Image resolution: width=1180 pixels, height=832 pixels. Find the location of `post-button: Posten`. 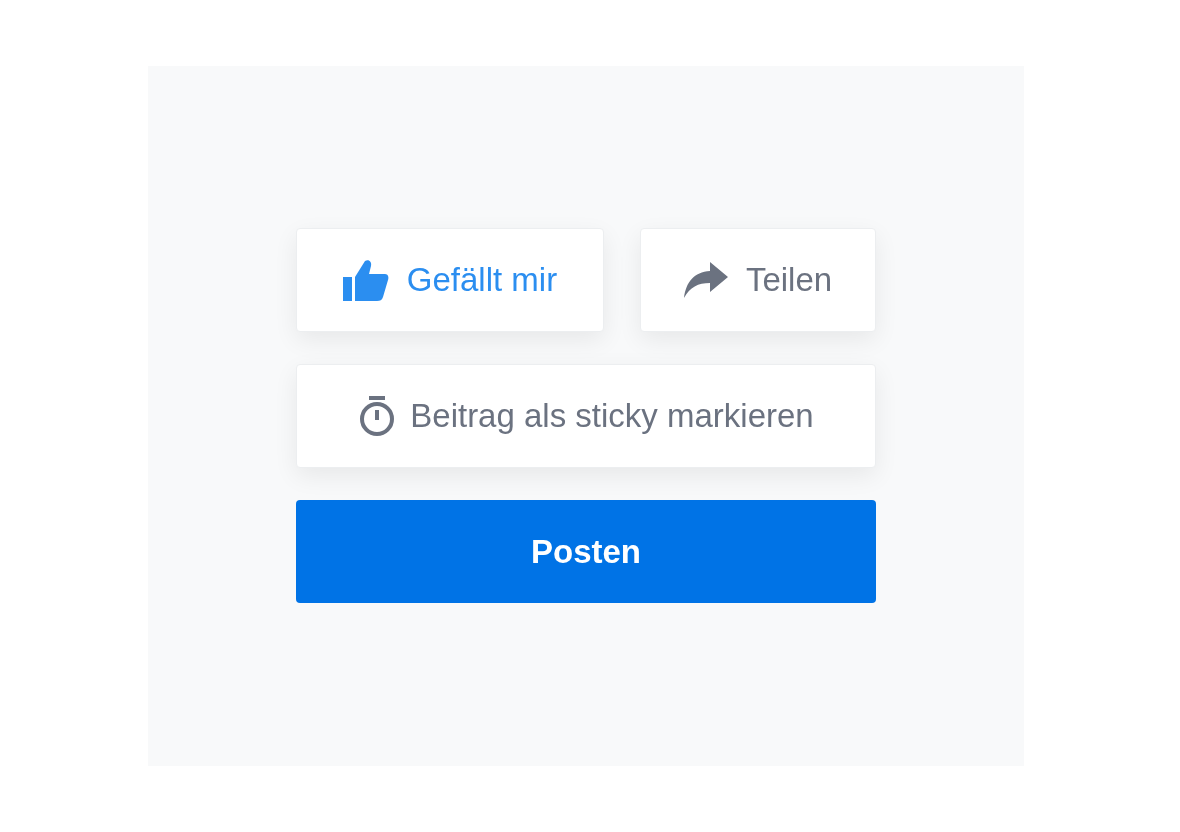

post-button: Posten is located at coordinates (586, 551).